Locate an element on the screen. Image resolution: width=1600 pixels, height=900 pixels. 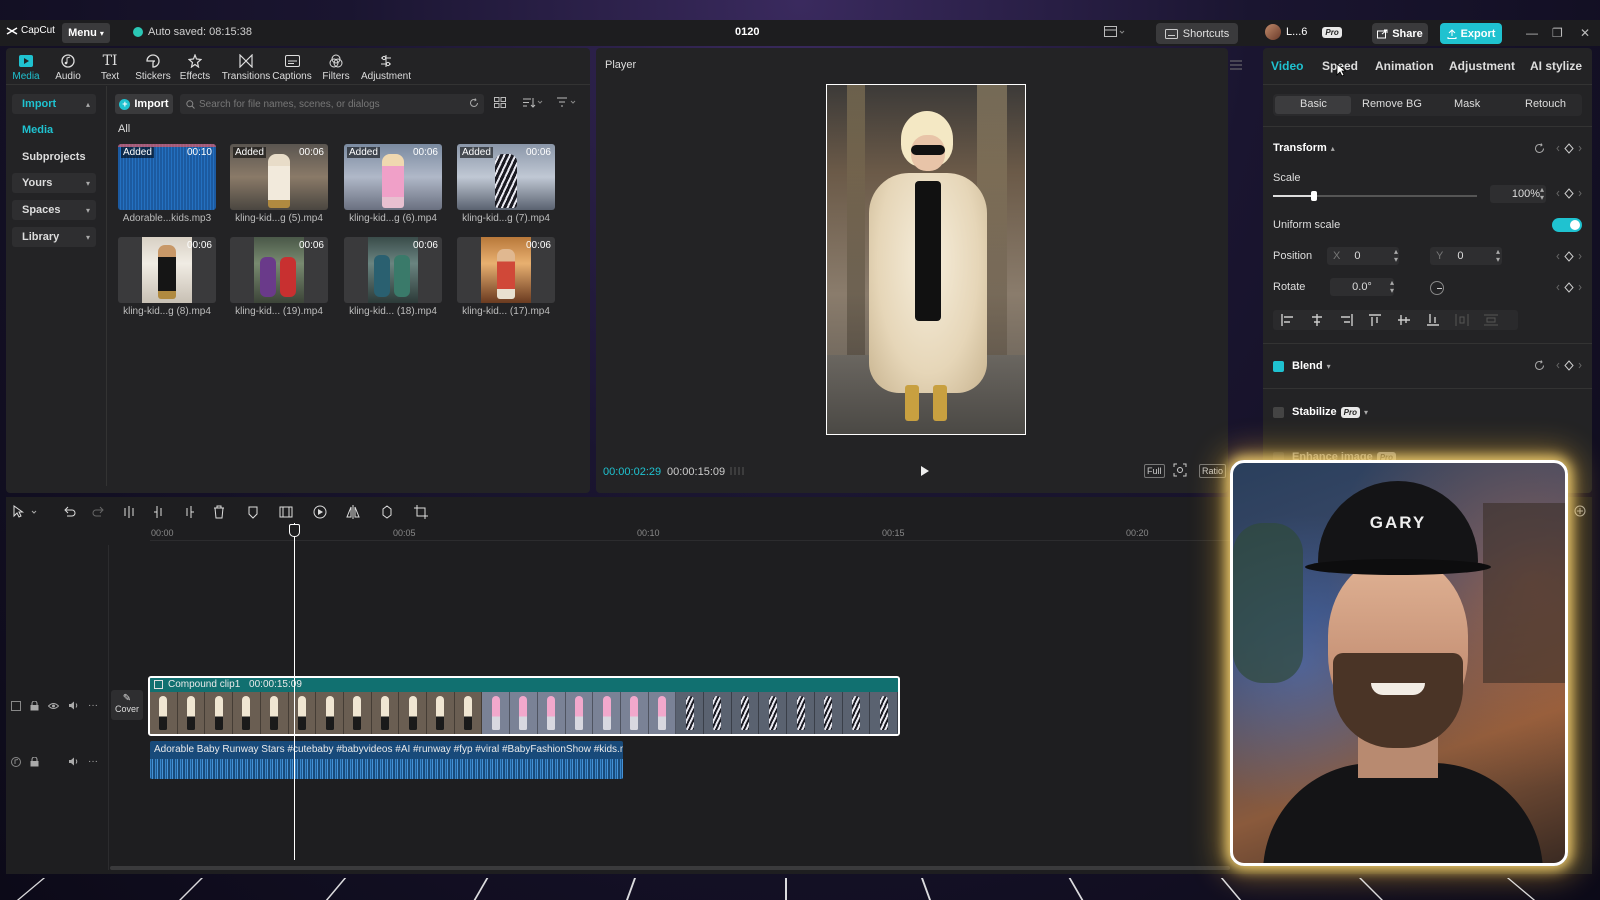
distribute-h-icon is located at coordinates (1462, 320).